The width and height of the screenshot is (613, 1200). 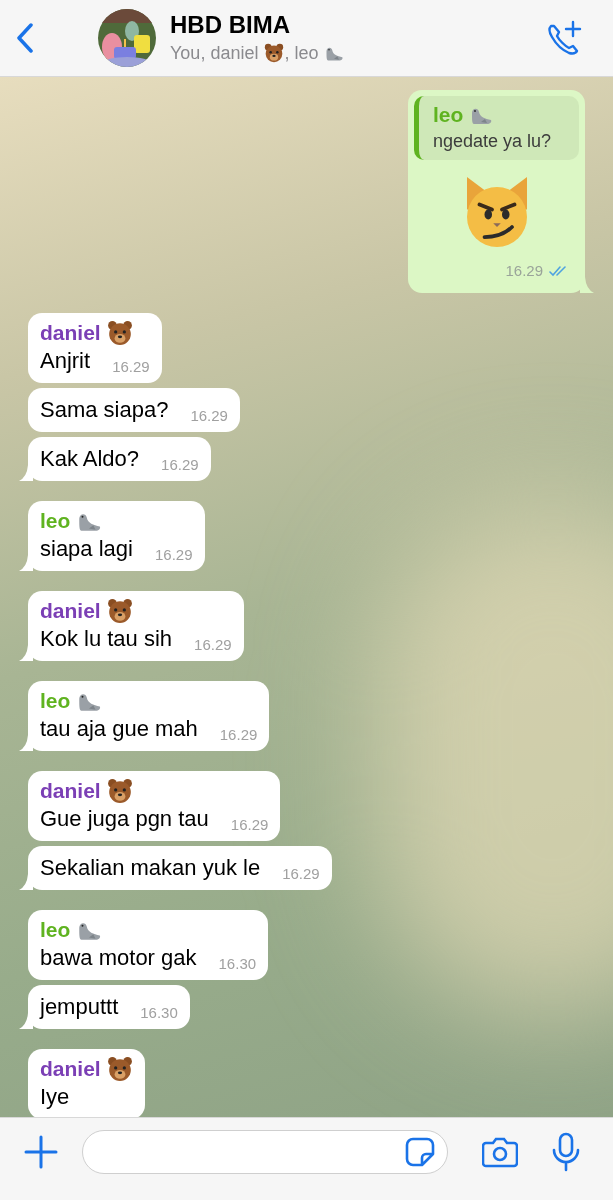 What do you see at coordinates (90, 458) in the screenshot?
I see `message-text: Kak Aldo?` at bounding box center [90, 458].